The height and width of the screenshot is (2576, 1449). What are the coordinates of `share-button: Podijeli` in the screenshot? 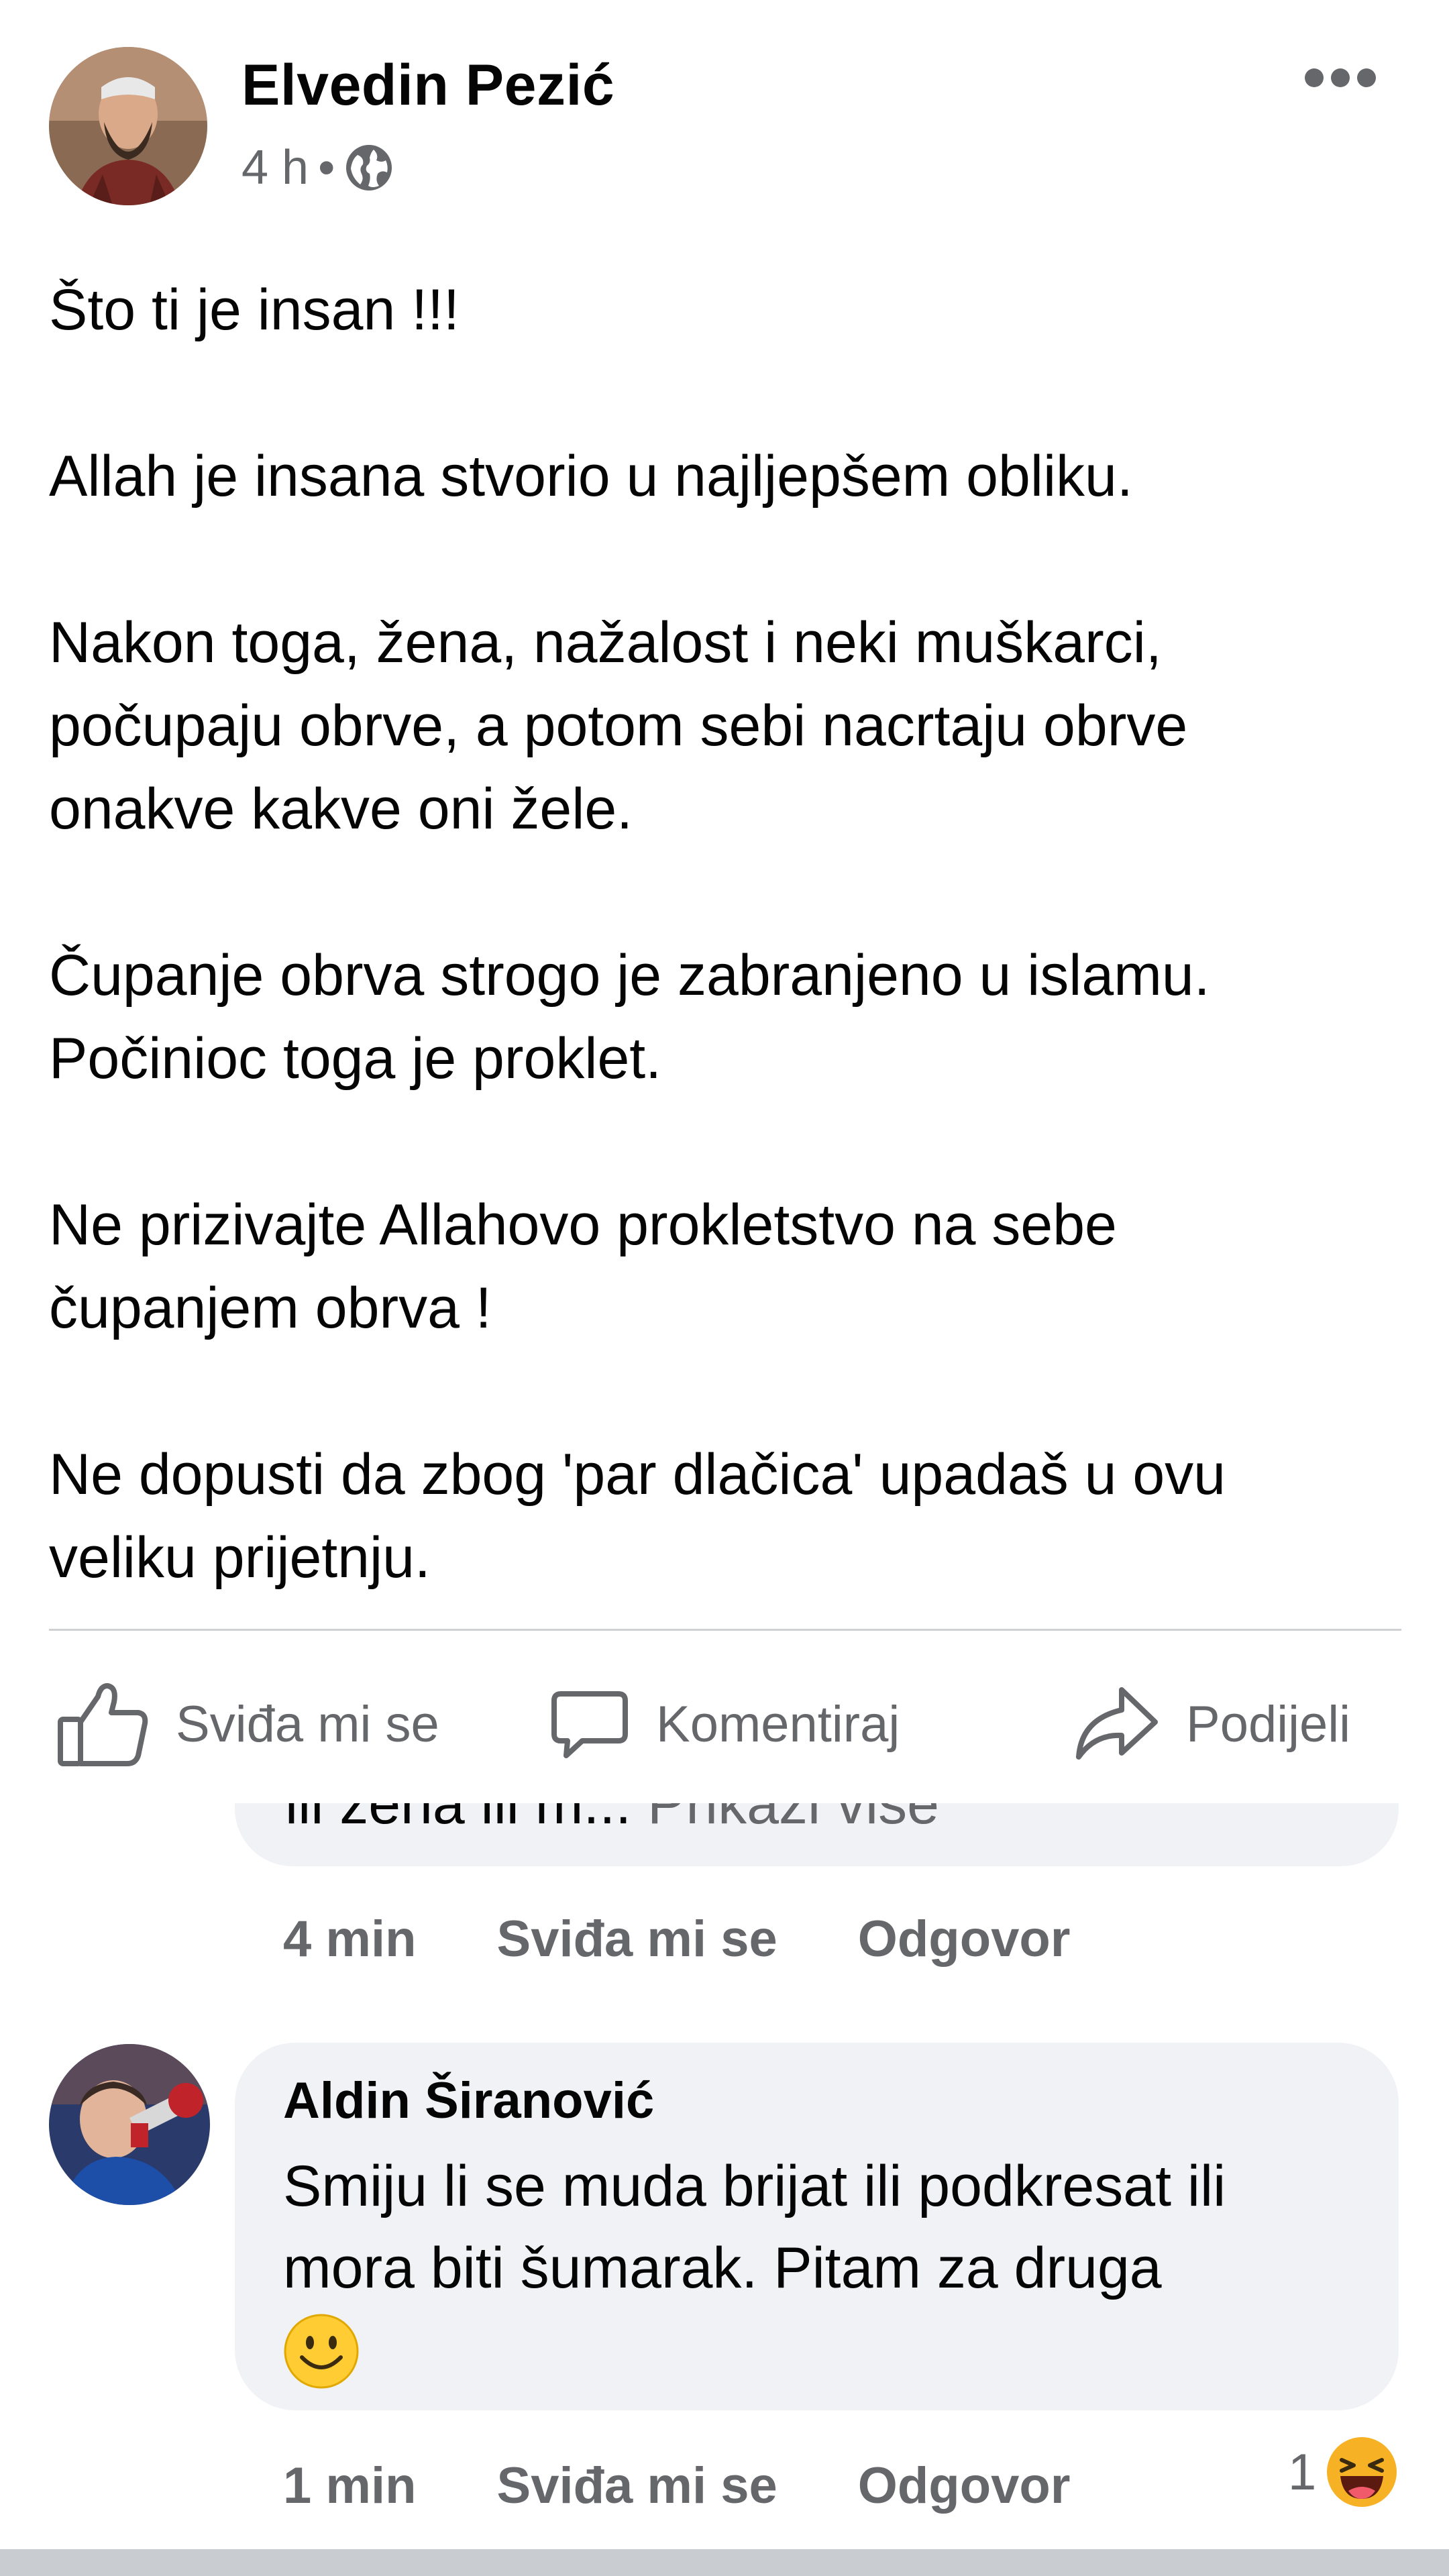 It's located at (1211, 1724).